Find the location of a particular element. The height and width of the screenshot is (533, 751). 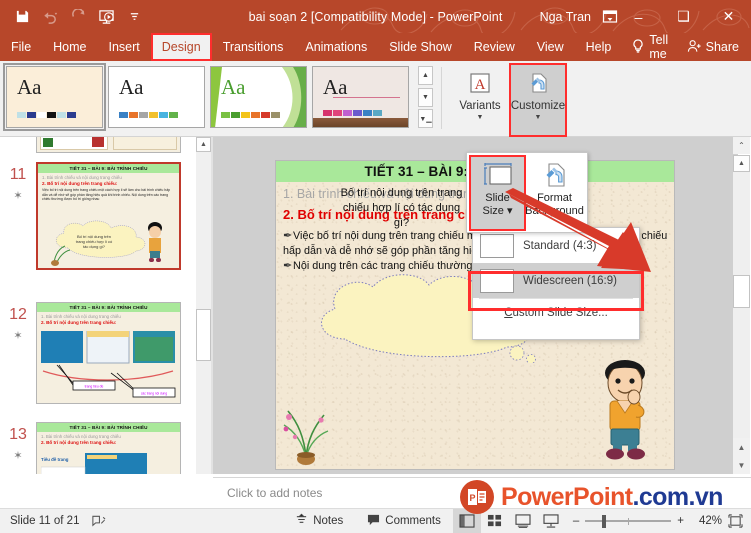

notes-icon is located at coordinates (301, 521).